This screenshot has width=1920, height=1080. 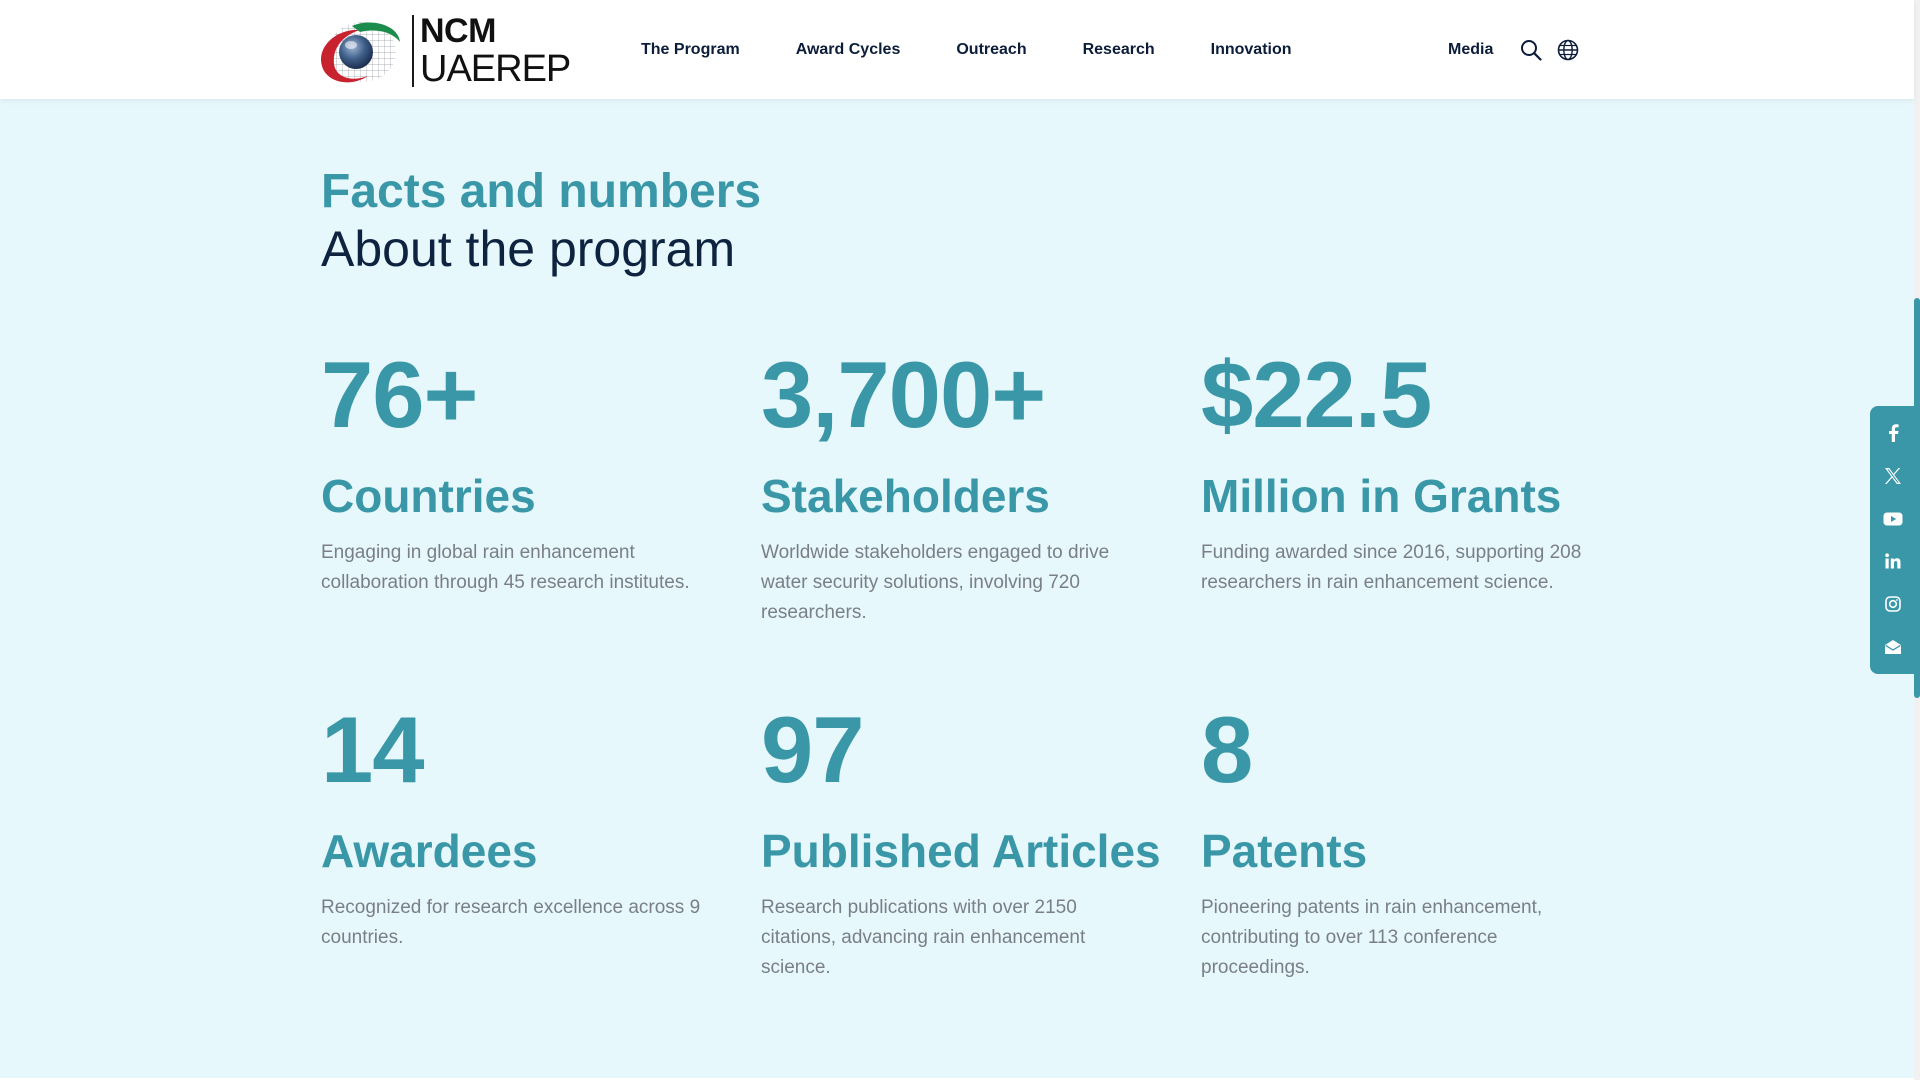 I want to click on logo-divider, so click(x=413, y=51).